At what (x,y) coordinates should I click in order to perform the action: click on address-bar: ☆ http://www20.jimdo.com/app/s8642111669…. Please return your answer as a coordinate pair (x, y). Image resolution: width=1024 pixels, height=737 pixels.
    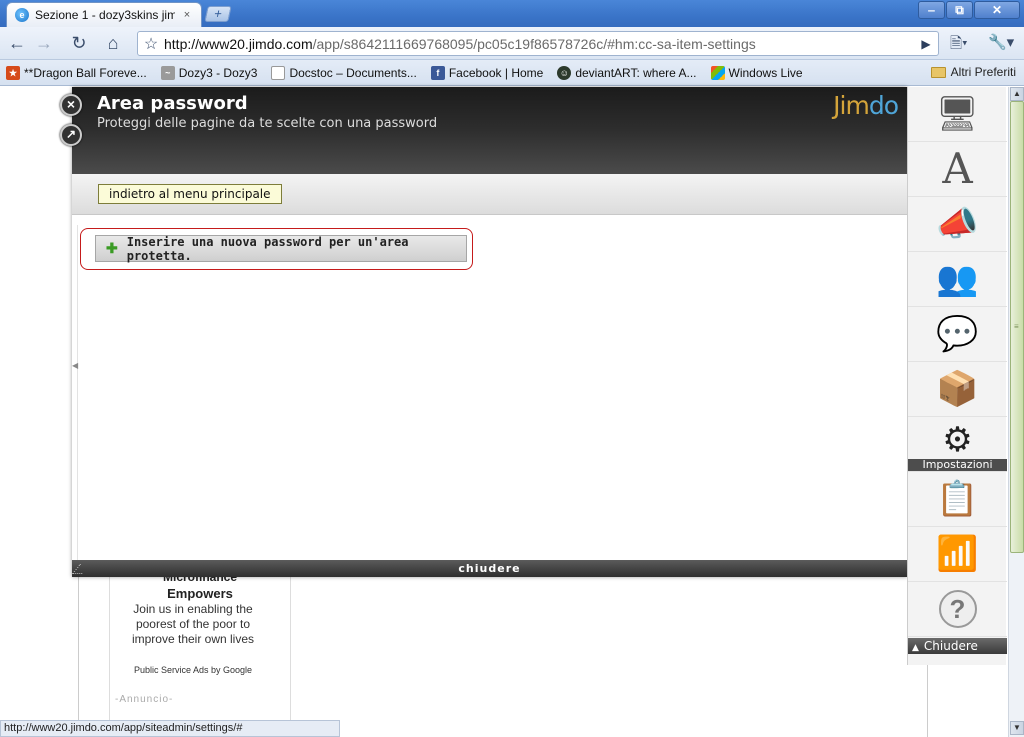
    Looking at the image, I should click on (538, 43).